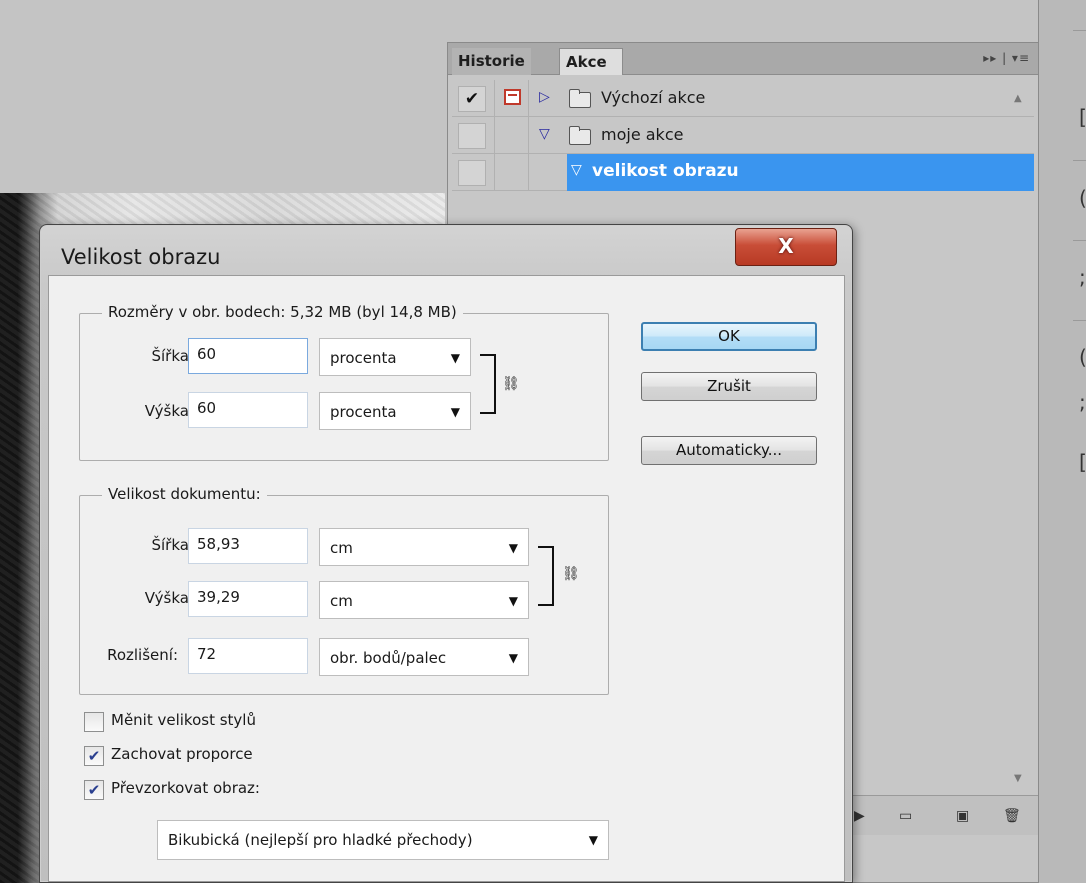  Describe the element at coordinates (184, 494) in the screenshot. I see `document-size-legend: Velikost dokumentu:` at that location.